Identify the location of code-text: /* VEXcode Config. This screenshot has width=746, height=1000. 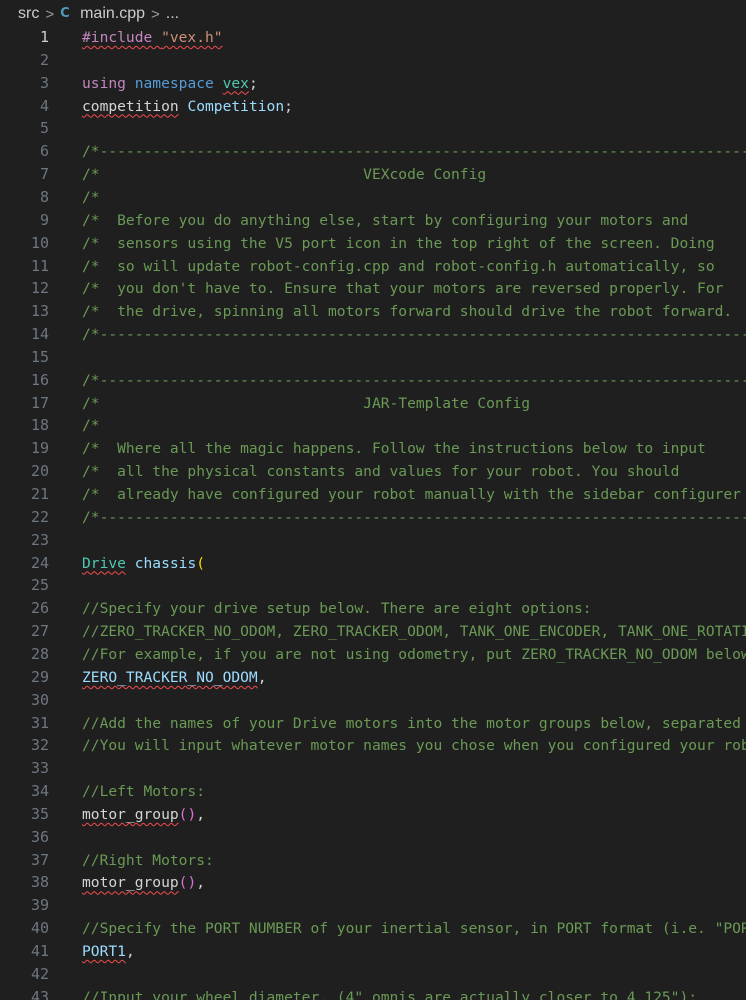
(284, 174).